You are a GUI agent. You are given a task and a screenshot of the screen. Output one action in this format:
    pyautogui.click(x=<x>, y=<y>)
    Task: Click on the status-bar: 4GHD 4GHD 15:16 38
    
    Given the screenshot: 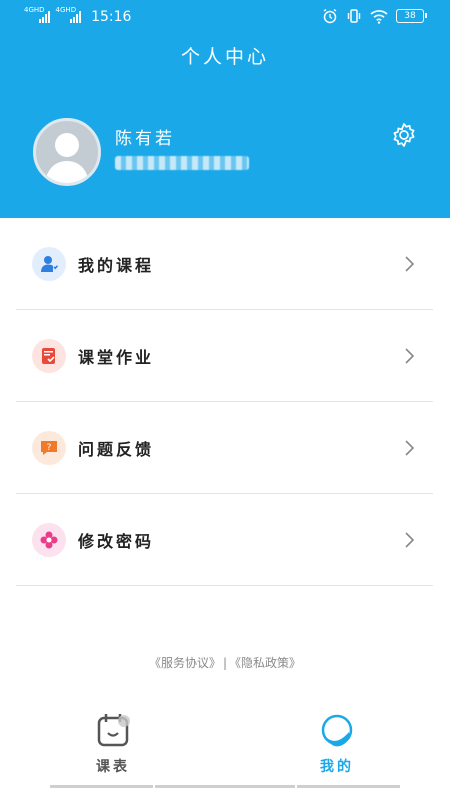 What is the action you would take?
    pyautogui.click(x=225, y=17)
    